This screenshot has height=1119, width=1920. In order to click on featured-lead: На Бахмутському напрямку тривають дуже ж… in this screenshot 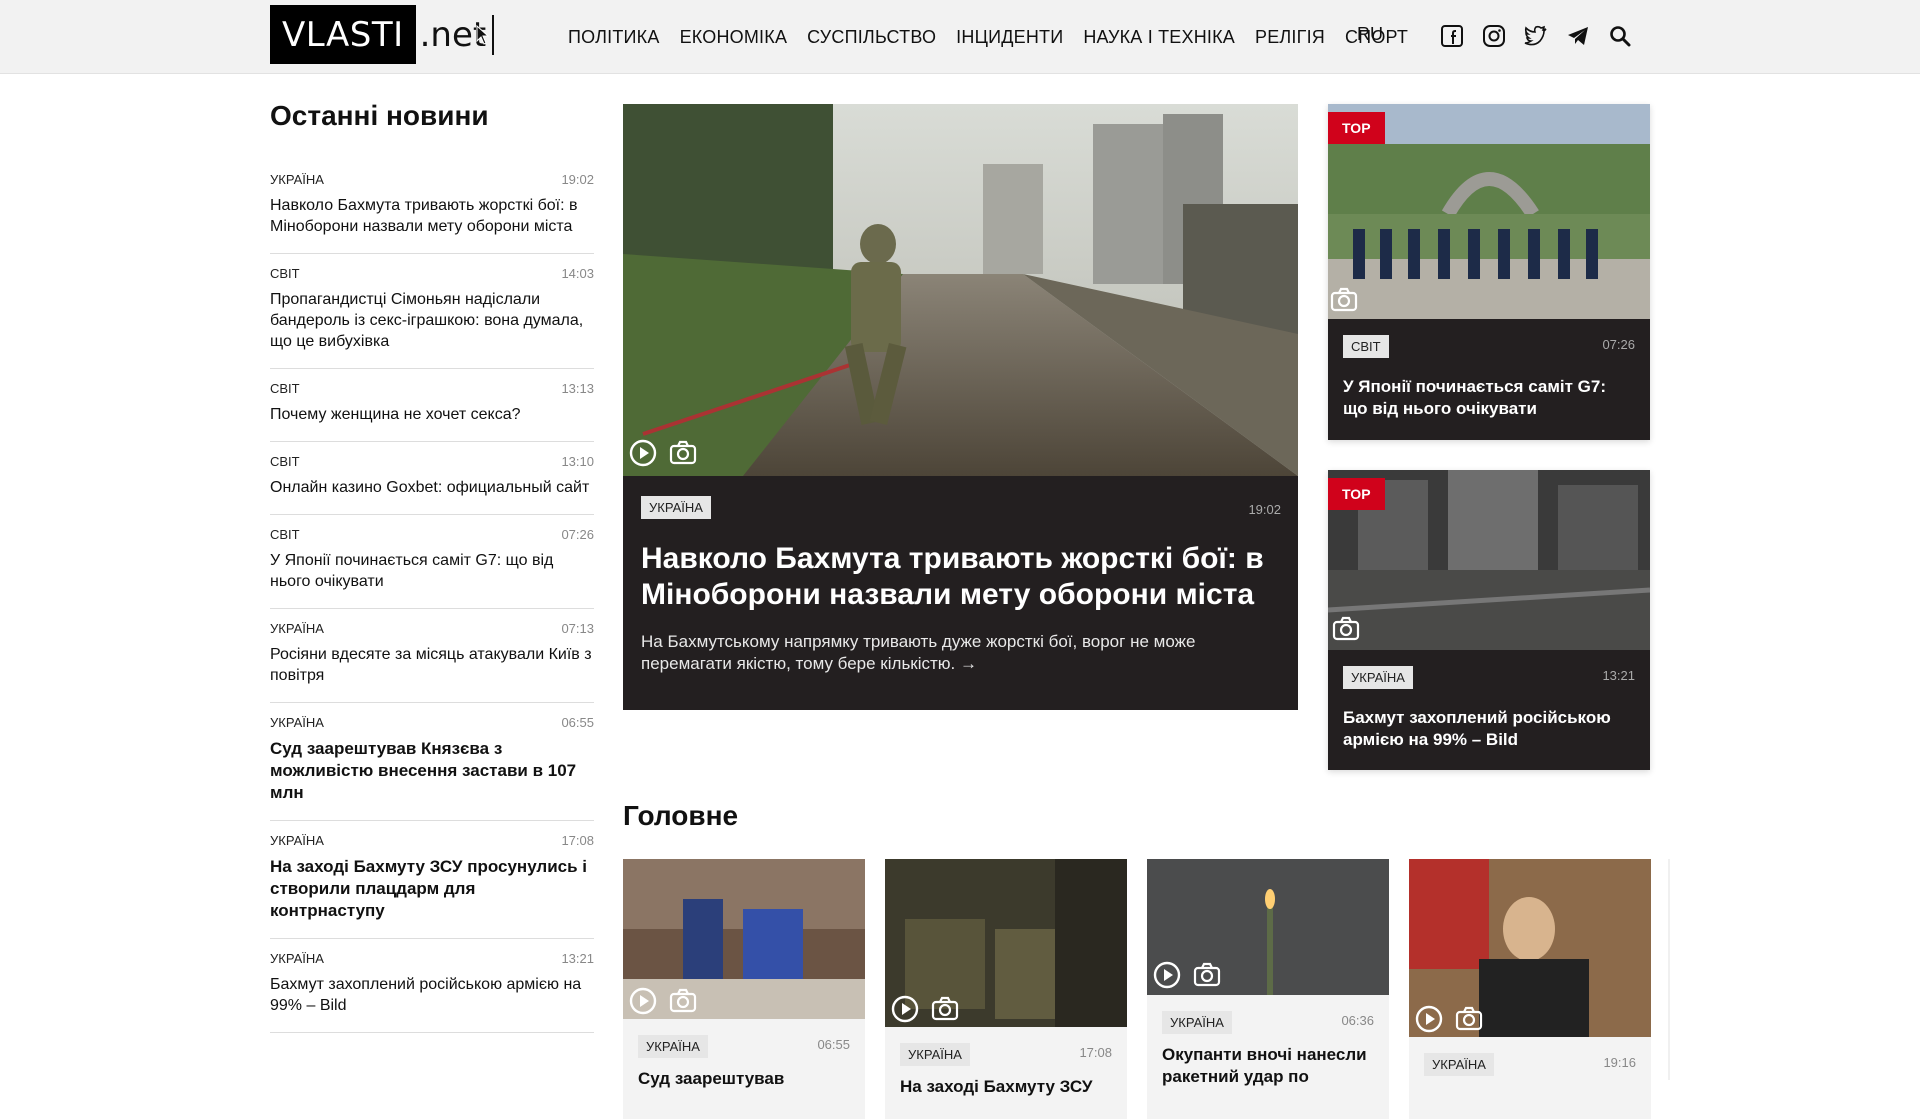, I will do `click(961, 653)`.